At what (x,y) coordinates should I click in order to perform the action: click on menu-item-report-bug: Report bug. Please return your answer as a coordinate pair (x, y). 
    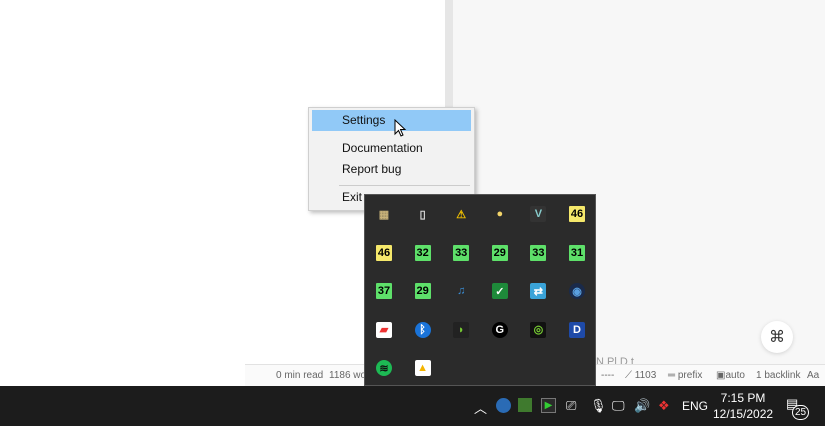
    Looking at the image, I should click on (391, 169).